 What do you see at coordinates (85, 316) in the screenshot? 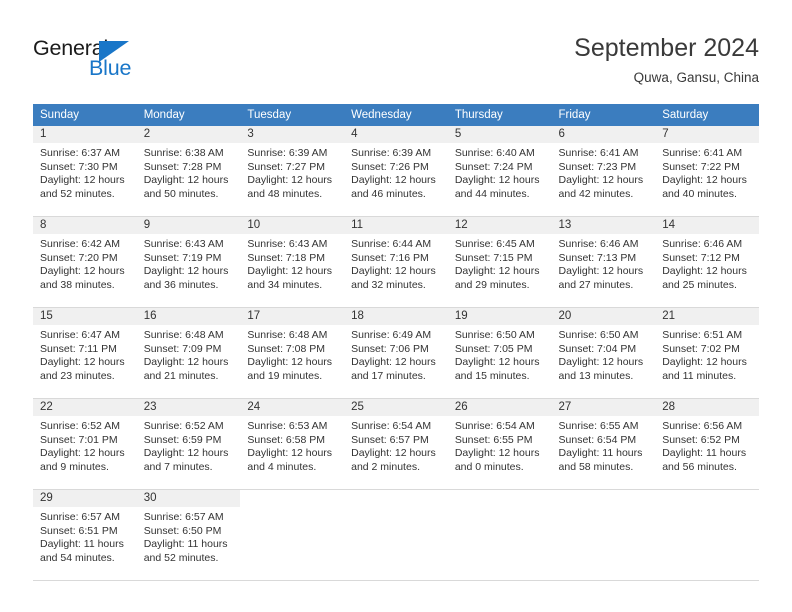
I see `day-number: 15` at bounding box center [85, 316].